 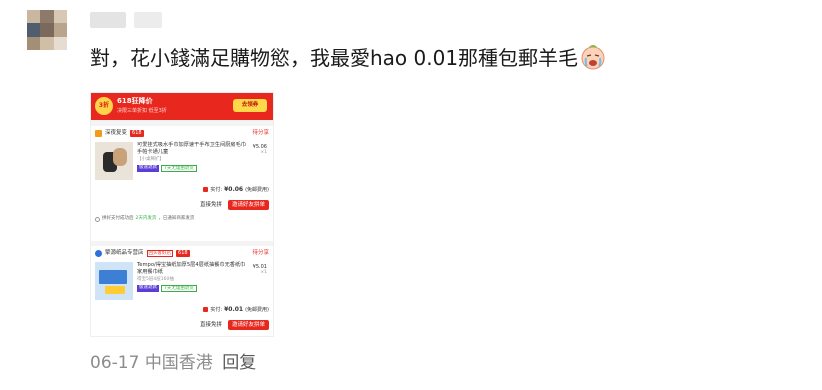 What do you see at coordinates (191, 268) in the screenshot?
I see `item-title: Tempo/得宝抽纸加厚5层4层纸抽餐巾无香纸巾家用餐巾纸` at bounding box center [191, 268].